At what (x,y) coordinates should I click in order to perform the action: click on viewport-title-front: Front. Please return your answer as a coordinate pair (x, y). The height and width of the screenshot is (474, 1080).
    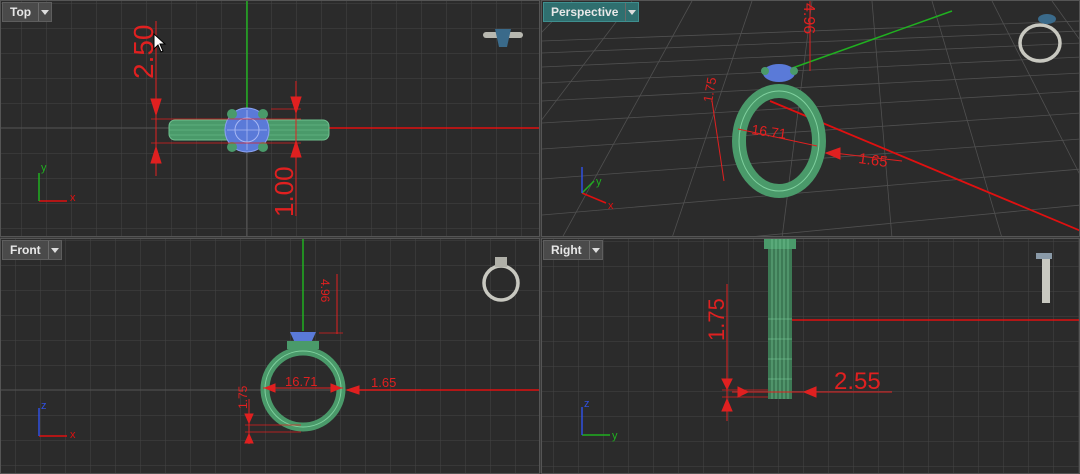
    Looking at the image, I should click on (32, 250).